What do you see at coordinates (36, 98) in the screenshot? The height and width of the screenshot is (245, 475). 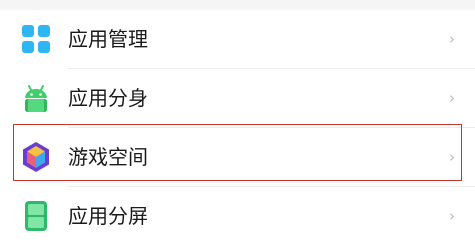 I see `android-clone-icon` at bounding box center [36, 98].